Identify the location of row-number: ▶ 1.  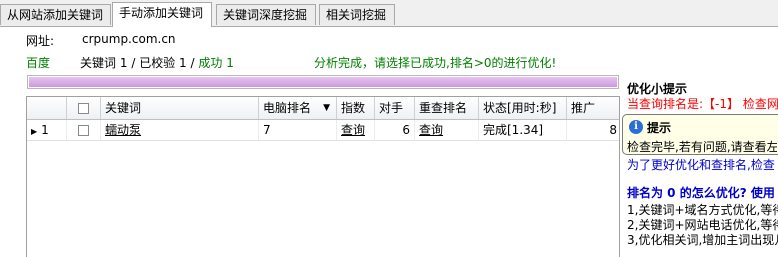
(47, 130).